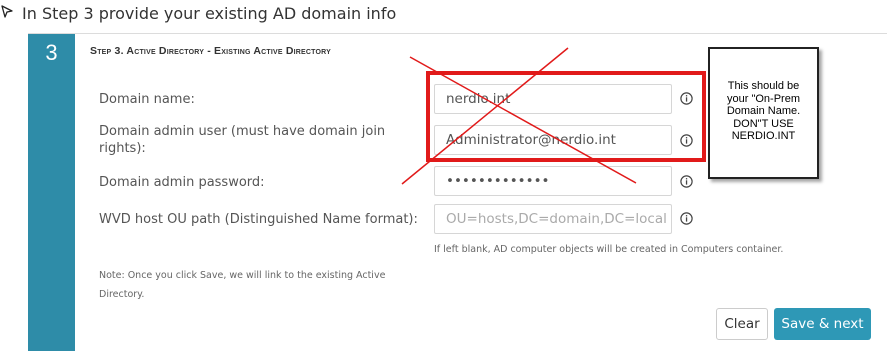  What do you see at coordinates (763, 123) in the screenshot?
I see `callout-line: DON"T USE` at bounding box center [763, 123].